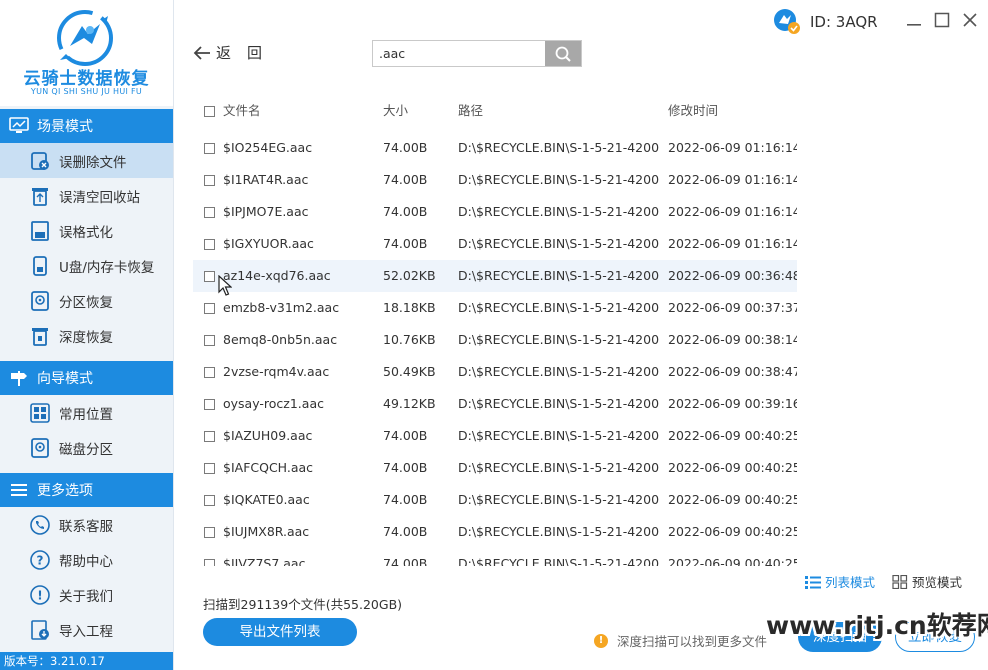 The height and width of the screenshot is (670, 988). I want to click on header-time: 修改时间, so click(693, 111).